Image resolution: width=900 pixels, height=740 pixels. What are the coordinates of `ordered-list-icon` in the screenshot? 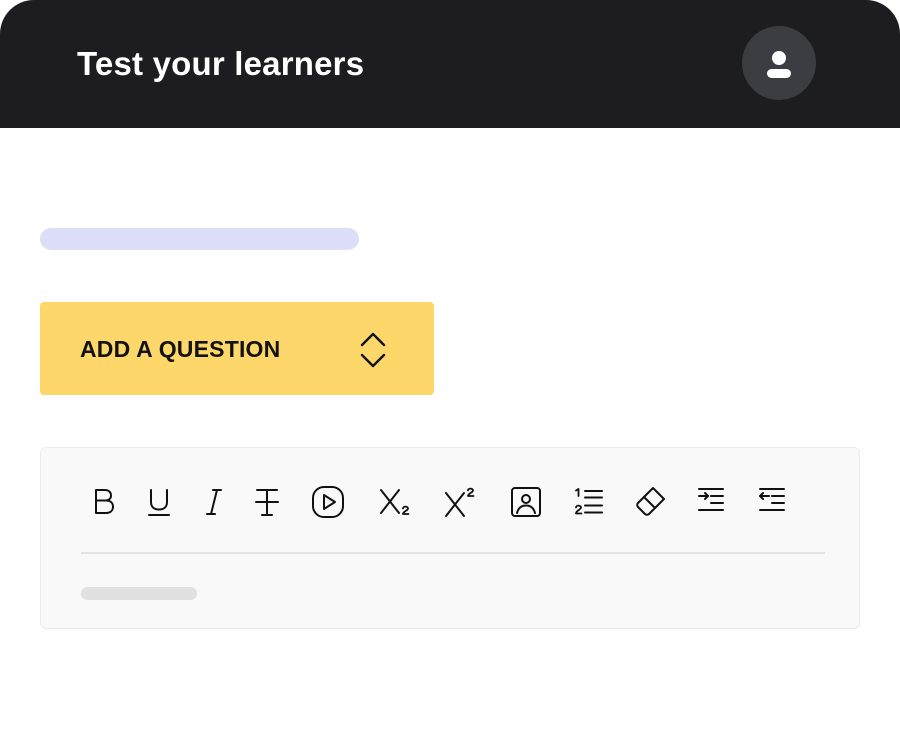 It's located at (589, 501).